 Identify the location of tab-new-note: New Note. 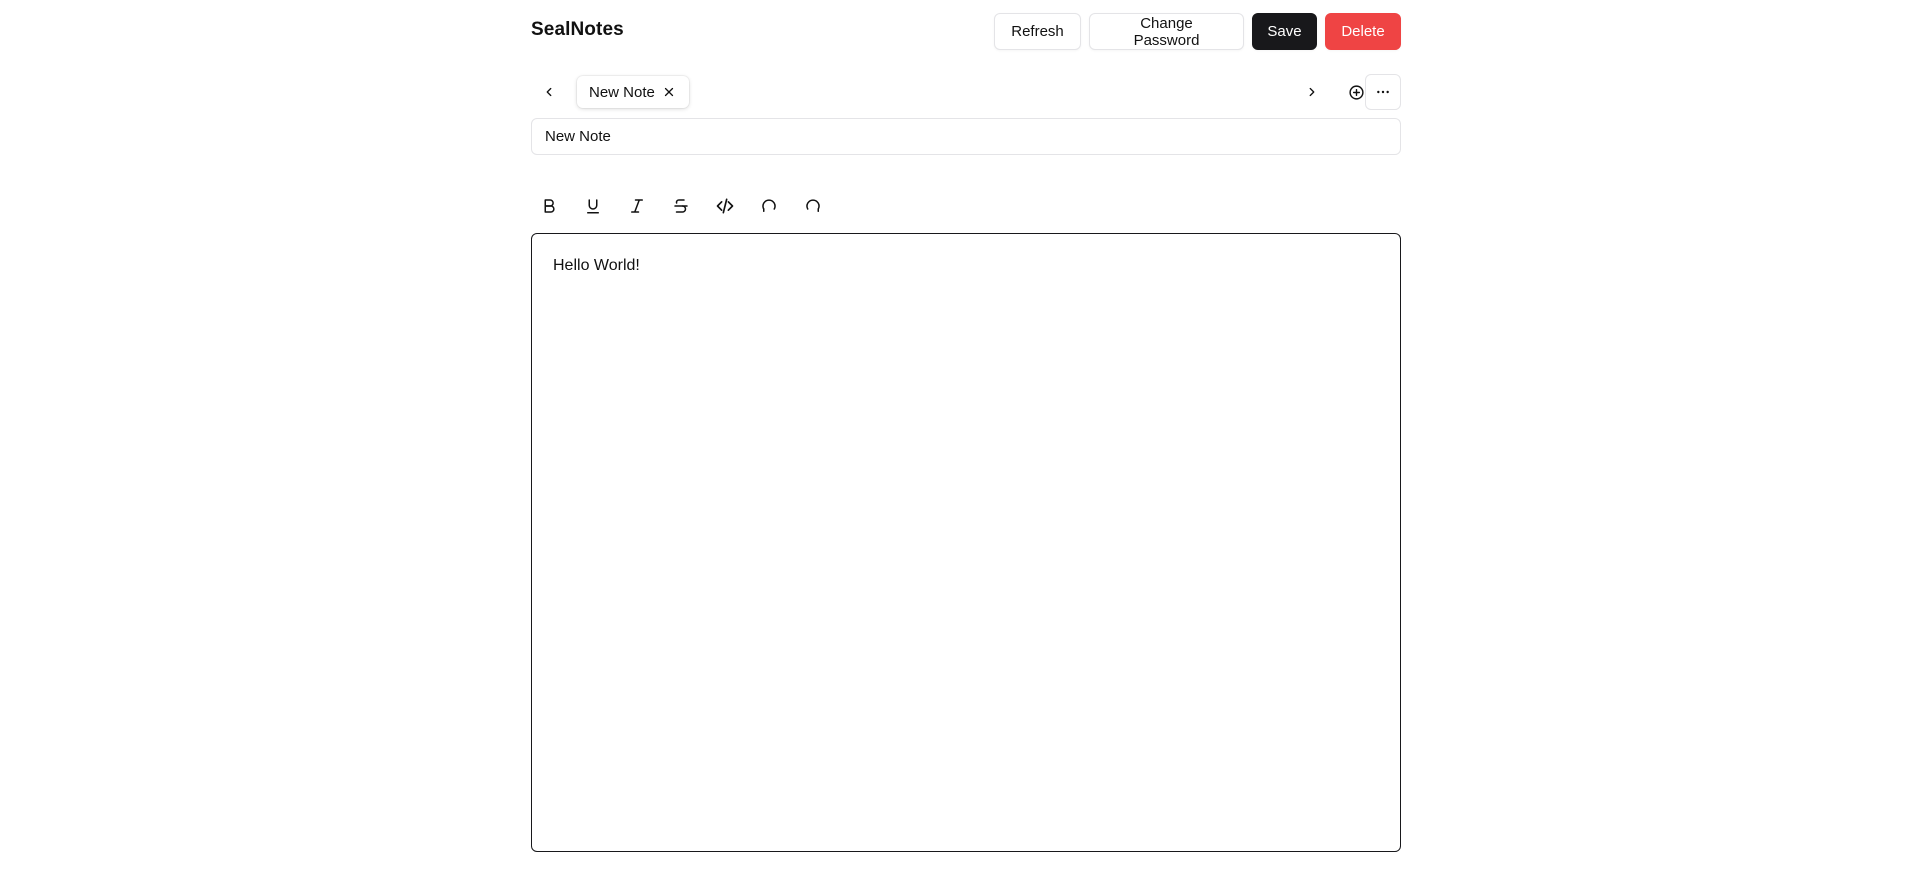
(633, 92).